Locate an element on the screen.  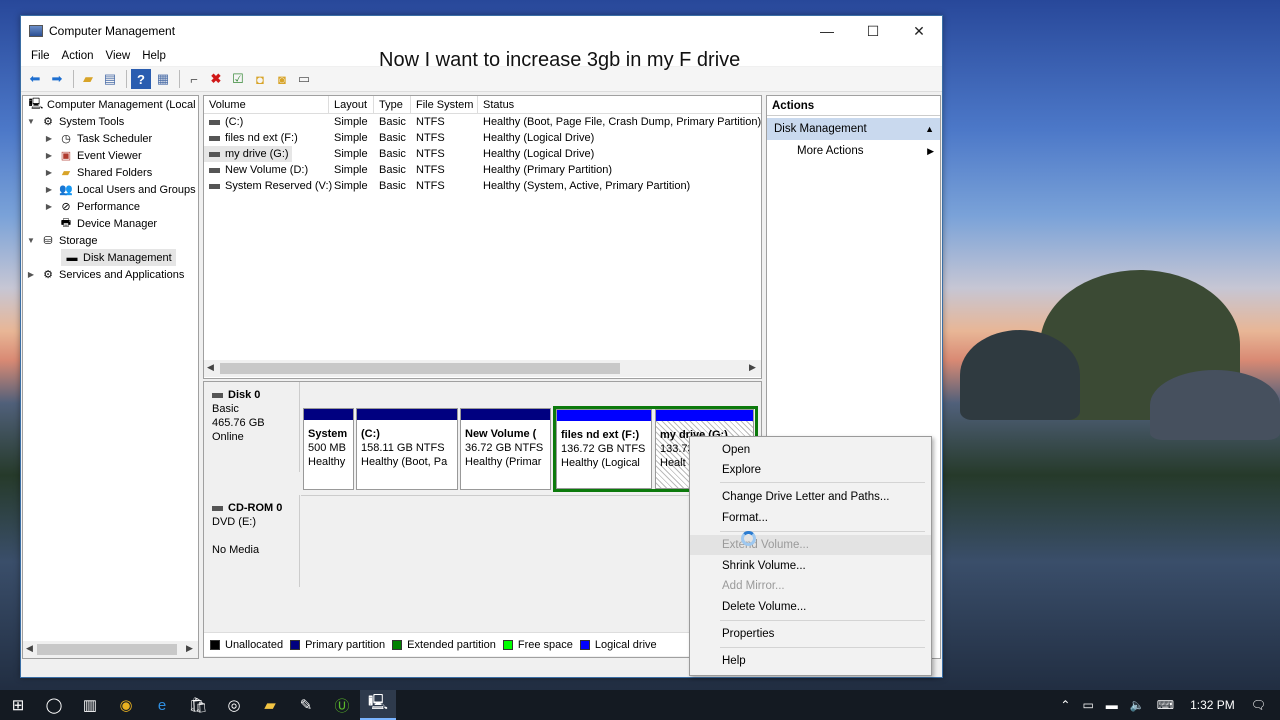
delete-icon: ✖ is located at coordinates (216, 79).